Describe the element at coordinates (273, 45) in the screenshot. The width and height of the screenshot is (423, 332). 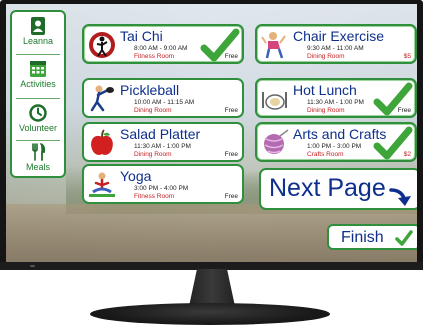
I see `chair-exercise-icon` at that location.